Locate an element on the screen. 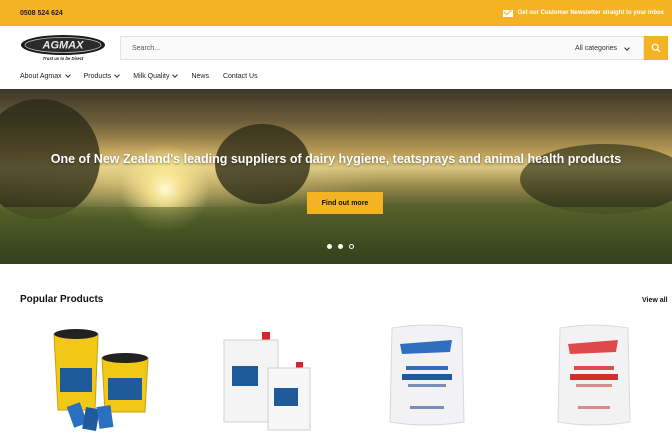 The image size is (672, 434). nav-item-about: About Agmax is located at coordinates (45, 76).